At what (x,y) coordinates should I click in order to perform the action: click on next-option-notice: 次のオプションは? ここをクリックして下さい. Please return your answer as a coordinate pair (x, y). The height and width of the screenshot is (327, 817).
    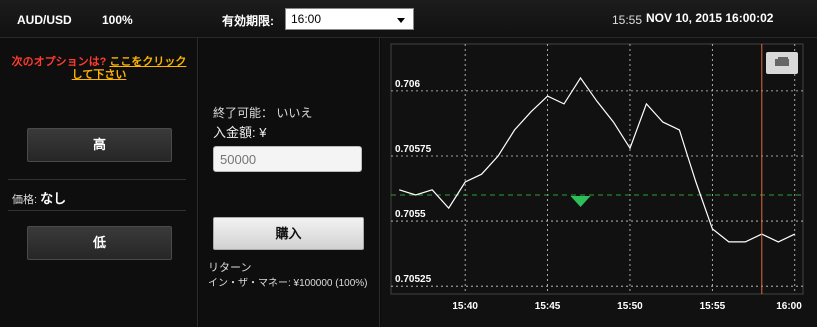
    Looking at the image, I should click on (99, 69).